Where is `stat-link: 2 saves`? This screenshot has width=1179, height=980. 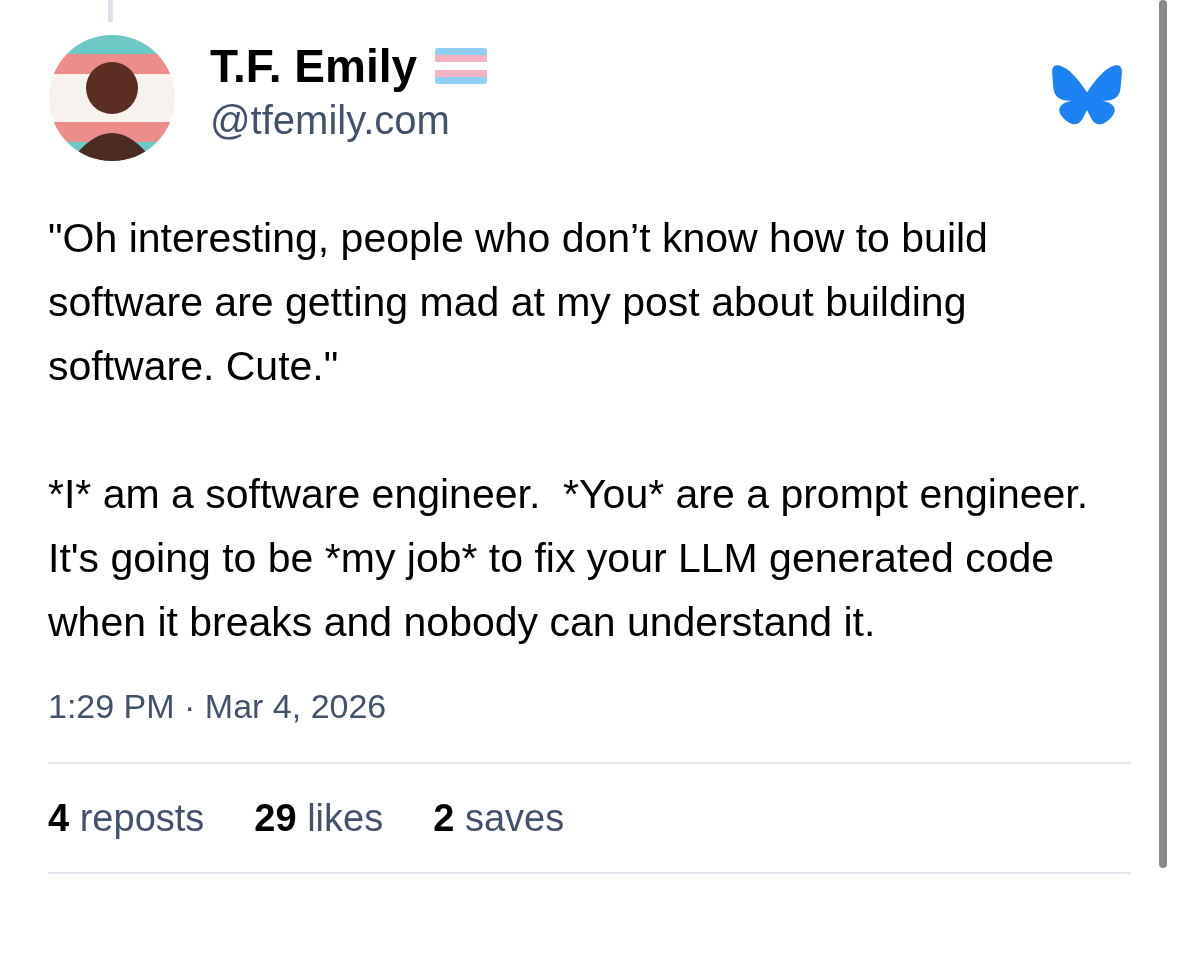
stat-link: 2 saves is located at coordinates (499, 818).